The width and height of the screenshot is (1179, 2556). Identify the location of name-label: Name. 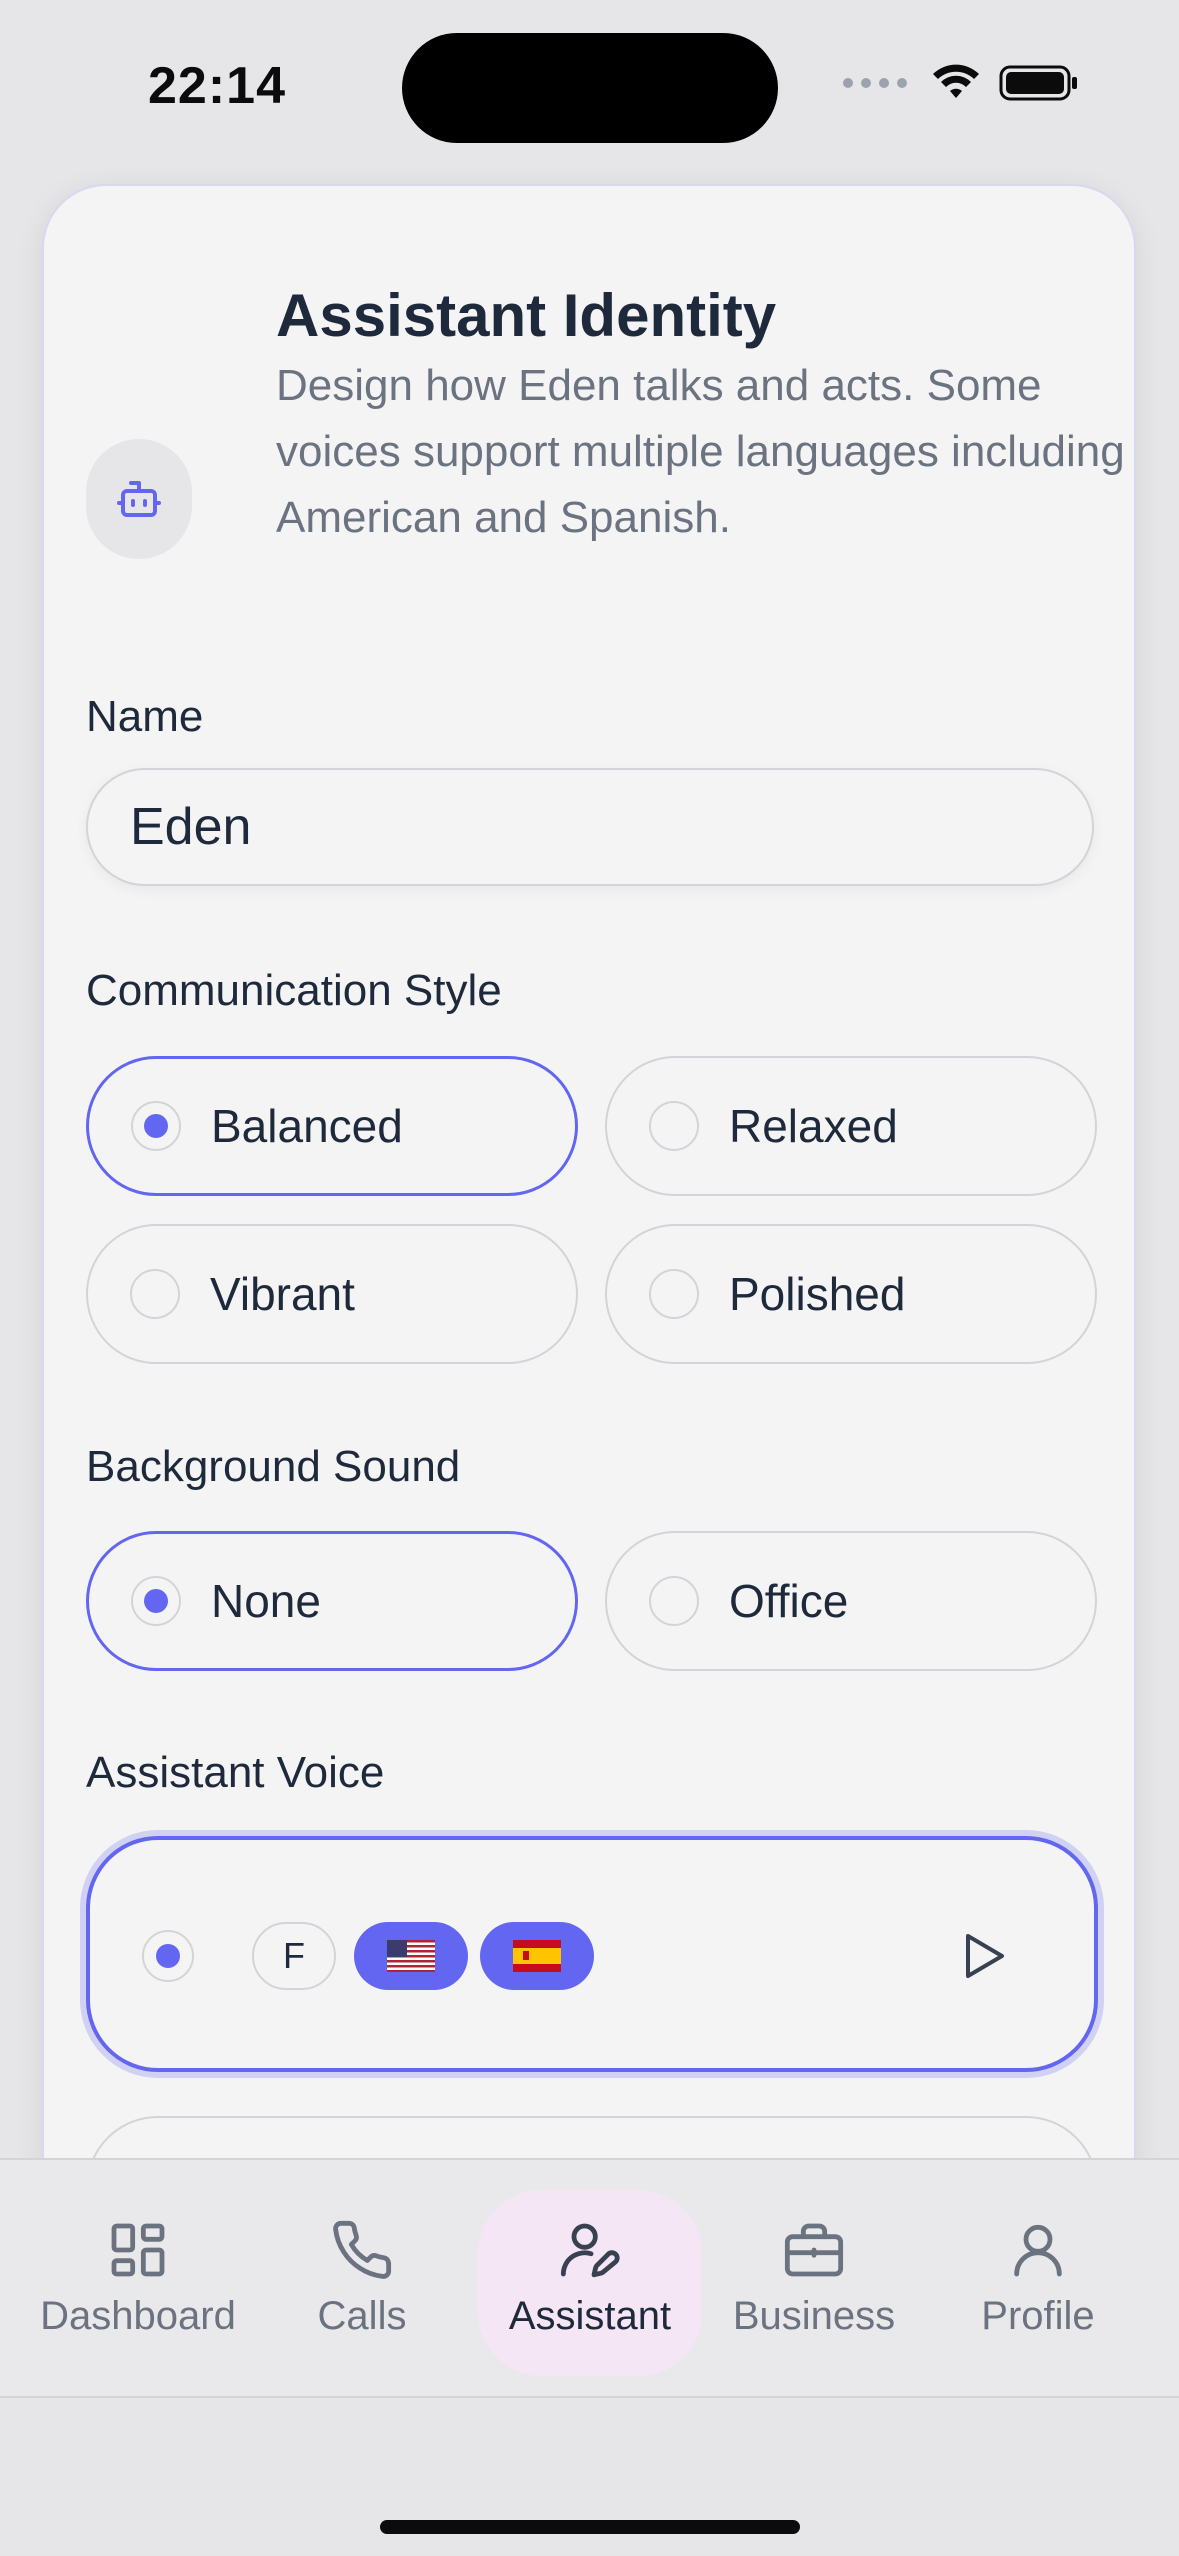
(145, 716).